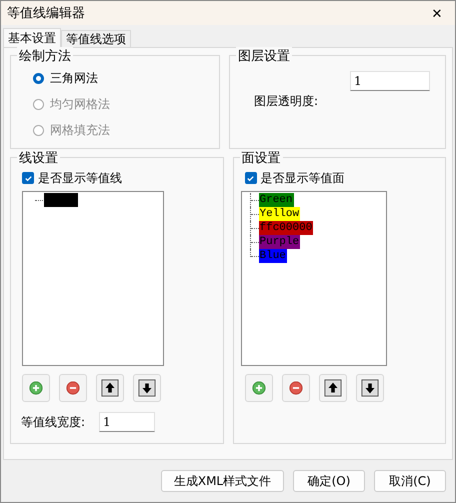 The image size is (456, 503). Describe the element at coordinates (329, 481) in the screenshot. I see `dialog-button: 确定(O)` at that location.